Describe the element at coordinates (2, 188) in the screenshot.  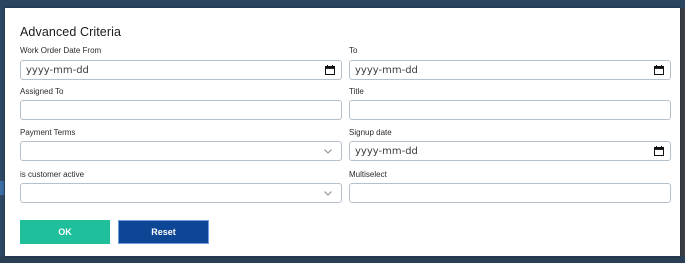
I see `left-edge-tab` at that location.